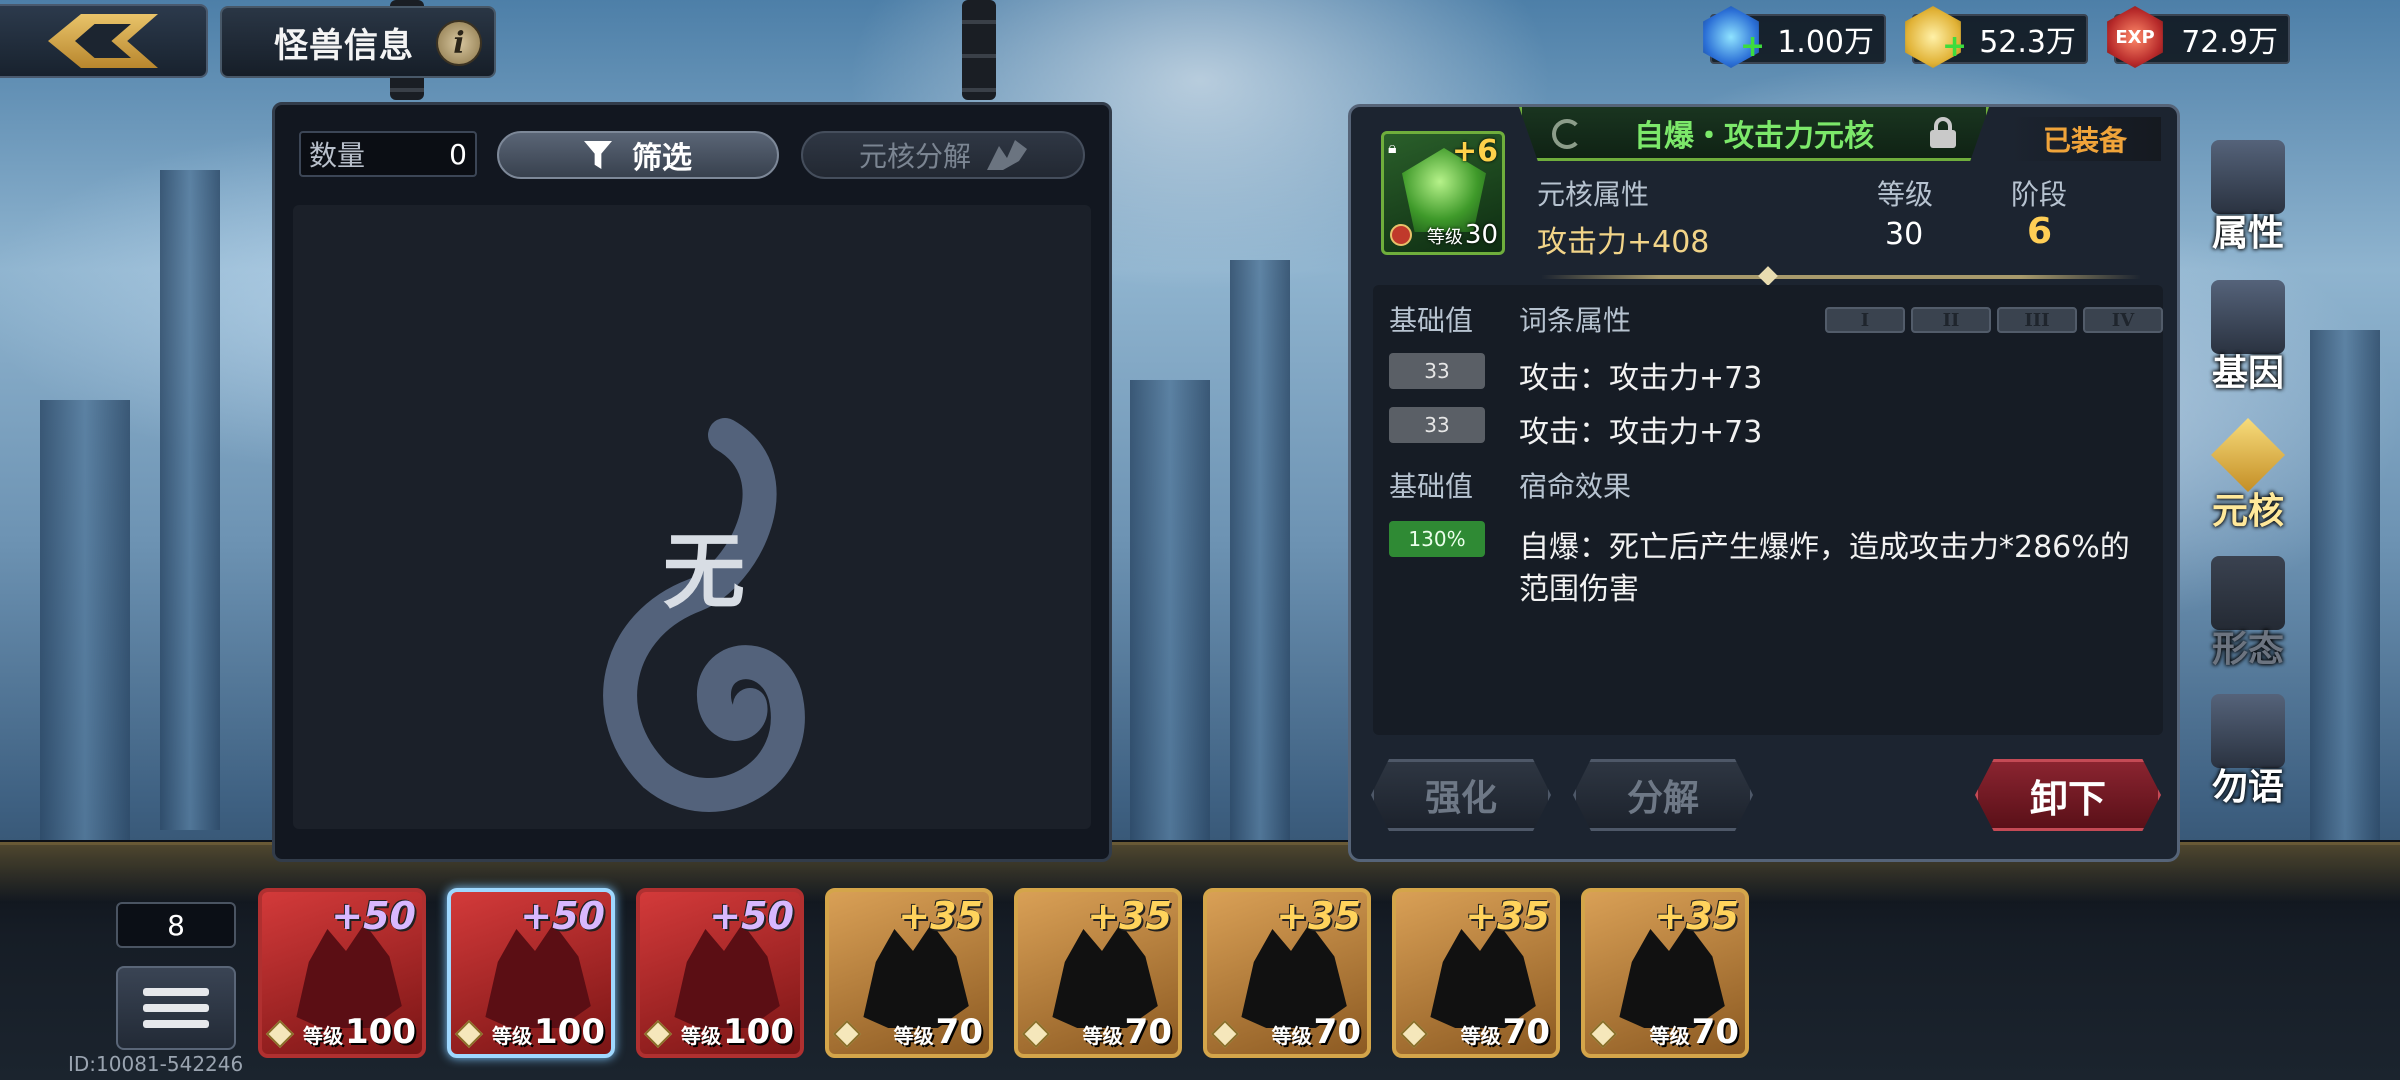 Image resolution: width=2400 pixels, height=1080 pixels. I want to click on form-icon, so click(2248, 593).